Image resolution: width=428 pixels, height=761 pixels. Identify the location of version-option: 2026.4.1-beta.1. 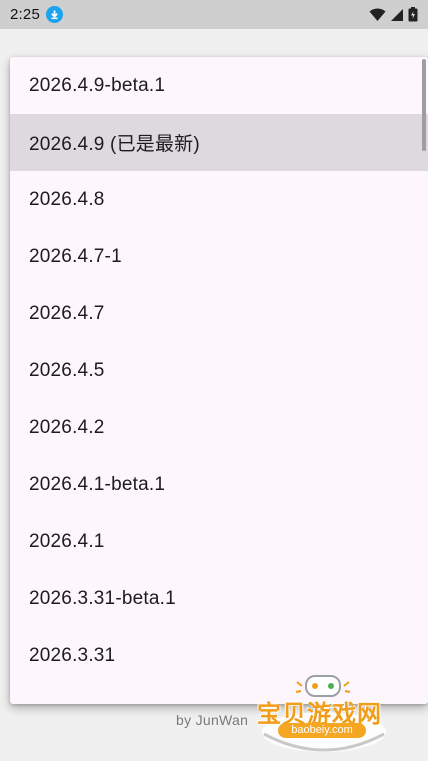
(219, 484).